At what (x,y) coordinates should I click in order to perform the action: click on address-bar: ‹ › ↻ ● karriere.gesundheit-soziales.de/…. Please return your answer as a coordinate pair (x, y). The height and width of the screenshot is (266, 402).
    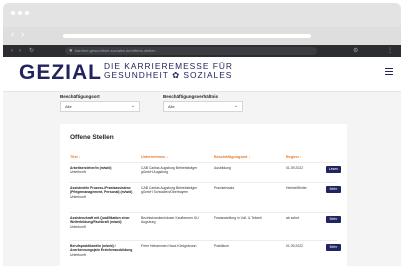
    Looking at the image, I should click on (202, 51).